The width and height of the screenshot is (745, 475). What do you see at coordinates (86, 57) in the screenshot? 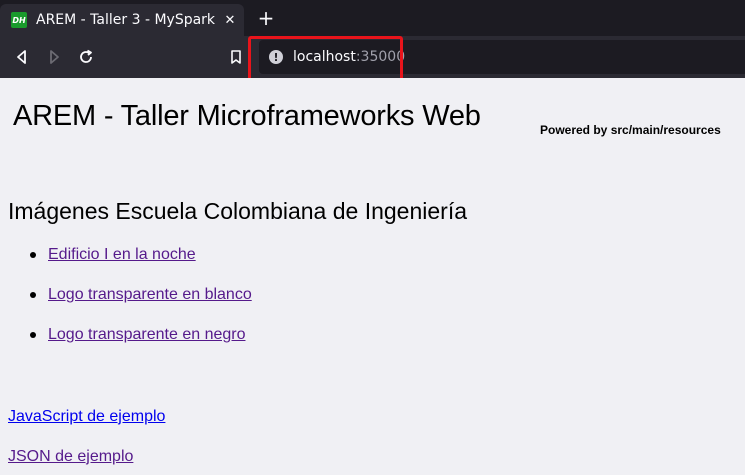
I see `reload-icon` at bounding box center [86, 57].